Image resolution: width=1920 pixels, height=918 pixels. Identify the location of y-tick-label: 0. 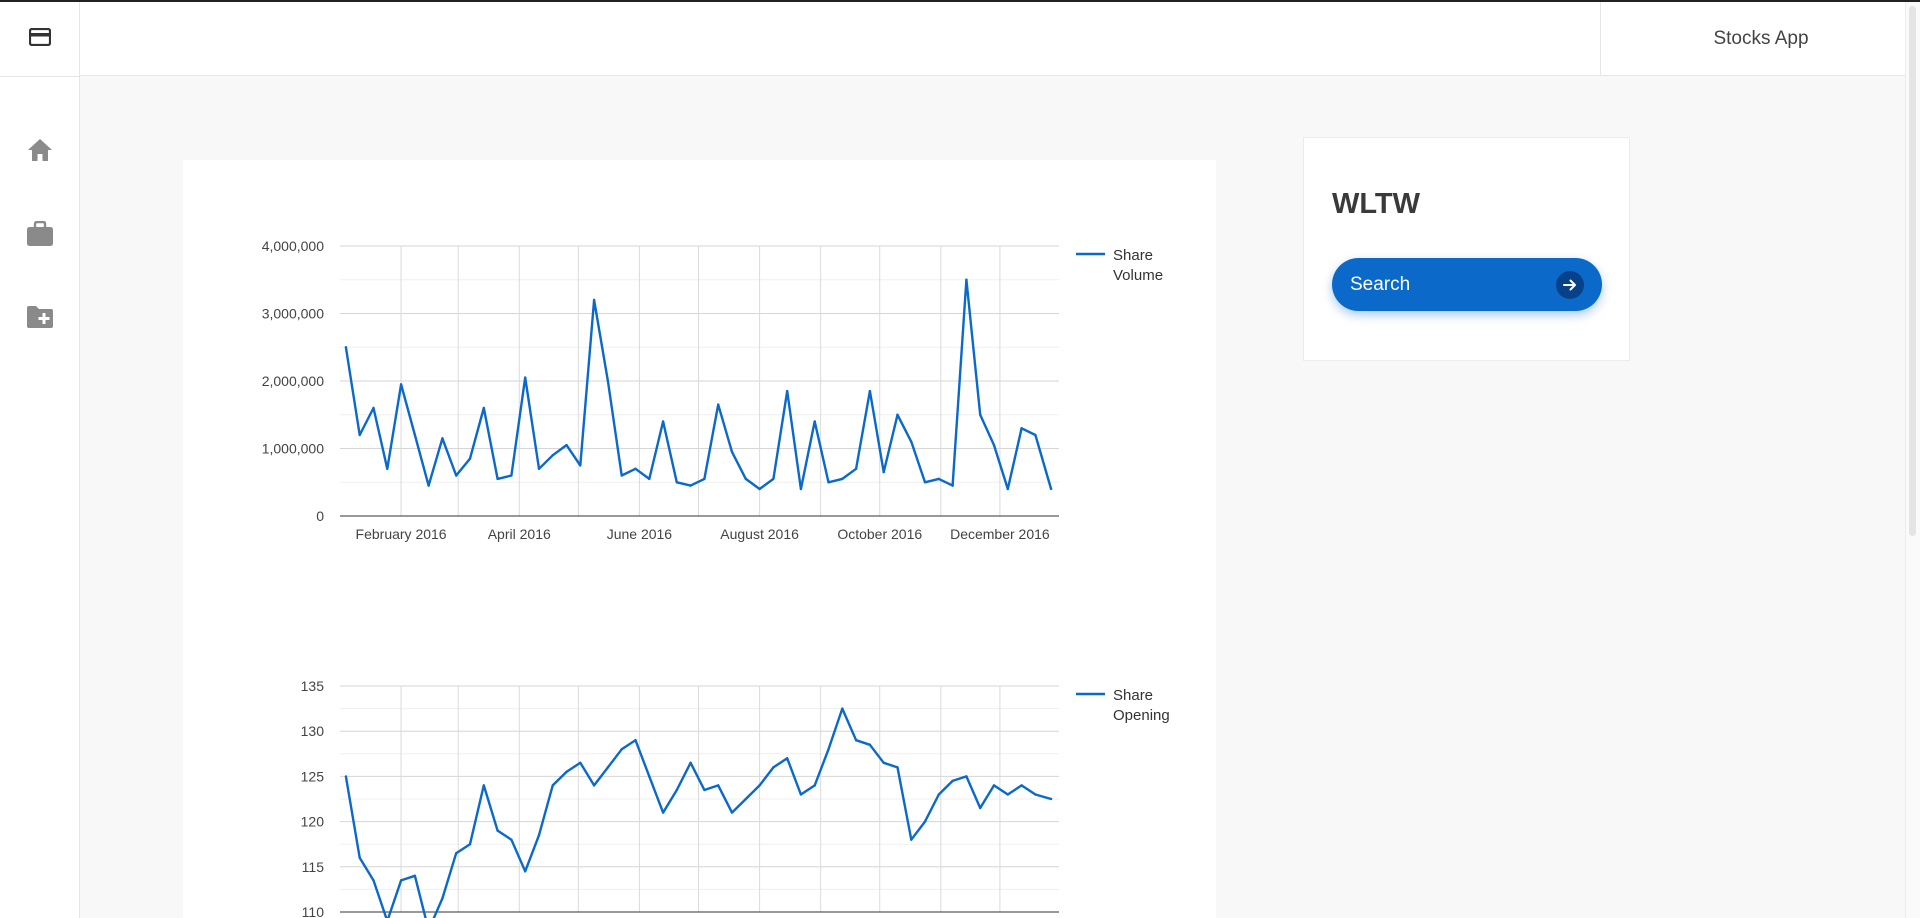
(320, 516).